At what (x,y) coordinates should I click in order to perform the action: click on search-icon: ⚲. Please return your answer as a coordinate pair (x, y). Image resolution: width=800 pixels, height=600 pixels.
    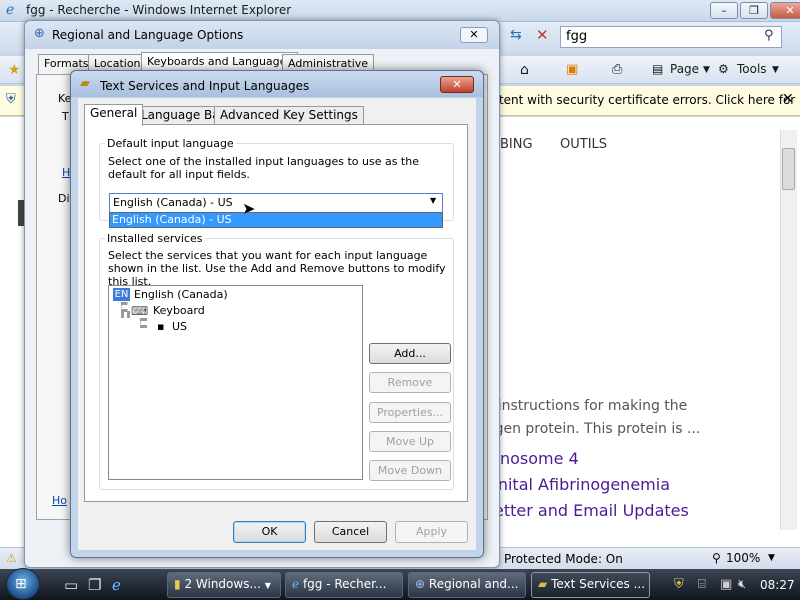
    Looking at the image, I should click on (769, 35).